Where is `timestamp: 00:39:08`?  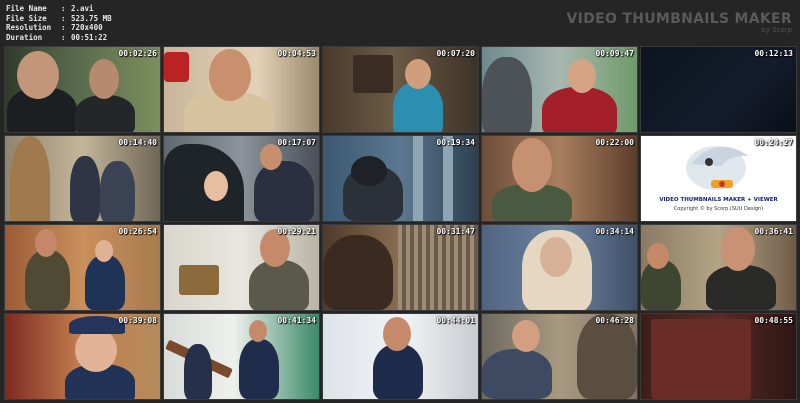 timestamp: 00:39:08 is located at coordinates (137, 320).